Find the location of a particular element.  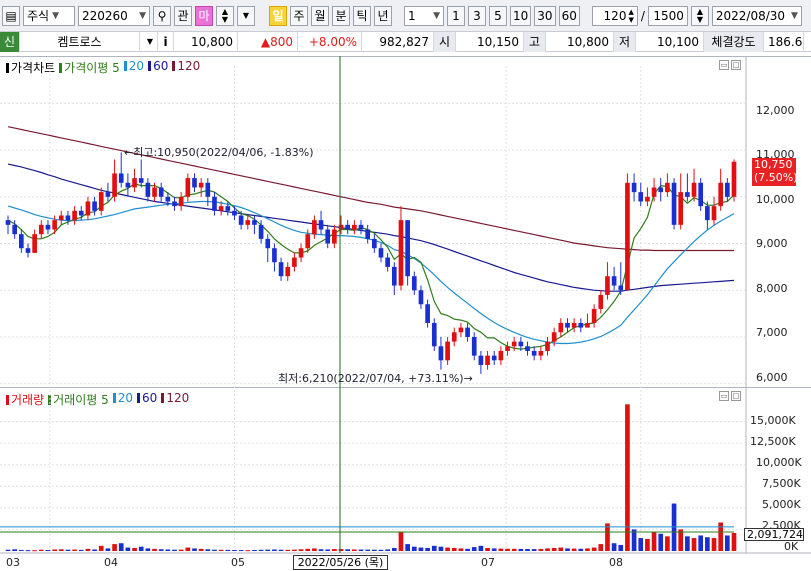

high-price: 10,800 is located at coordinates (580, 41).